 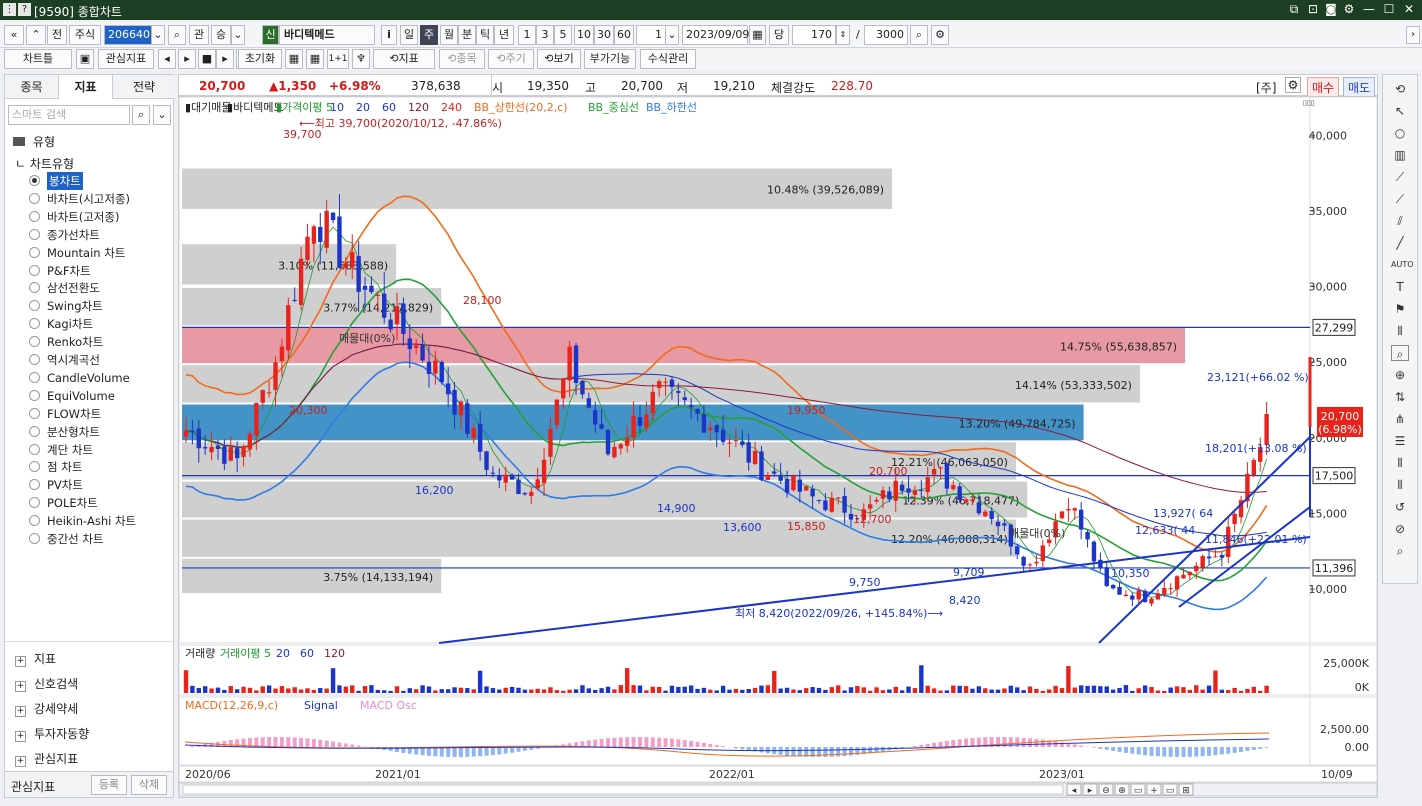 I want to click on date-input: 2023/09/09, so click(x=715, y=35).